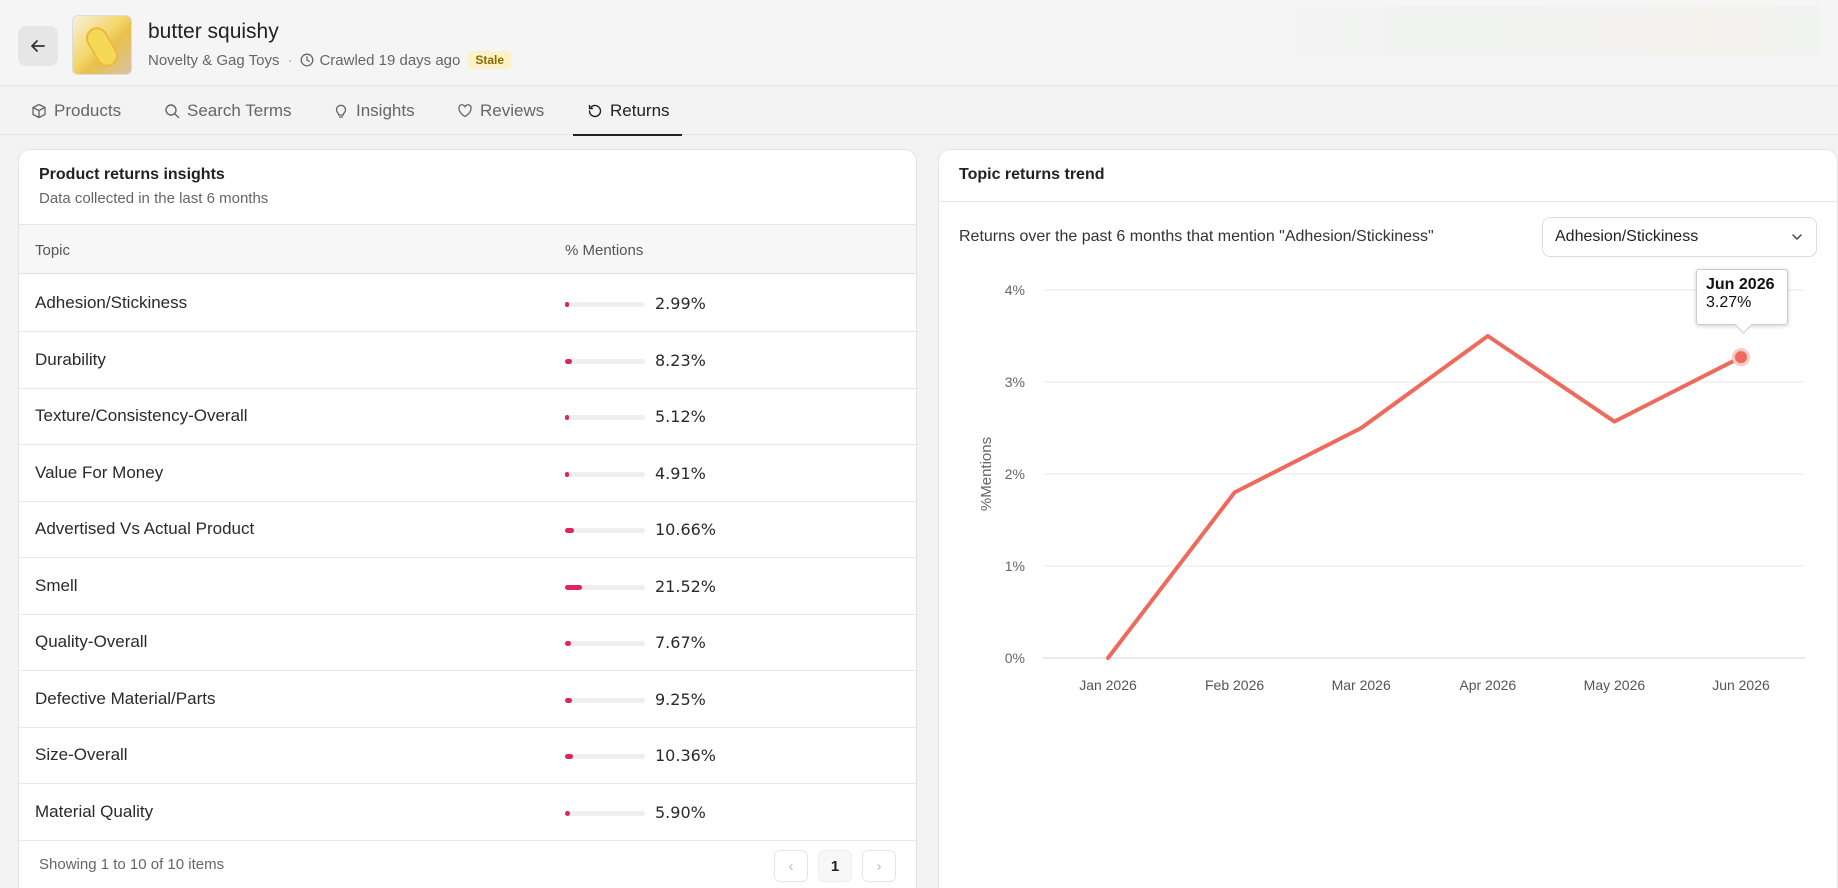 This screenshot has height=888, width=1838. What do you see at coordinates (595, 110) in the screenshot?
I see `refresh-icon` at bounding box center [595, 110].